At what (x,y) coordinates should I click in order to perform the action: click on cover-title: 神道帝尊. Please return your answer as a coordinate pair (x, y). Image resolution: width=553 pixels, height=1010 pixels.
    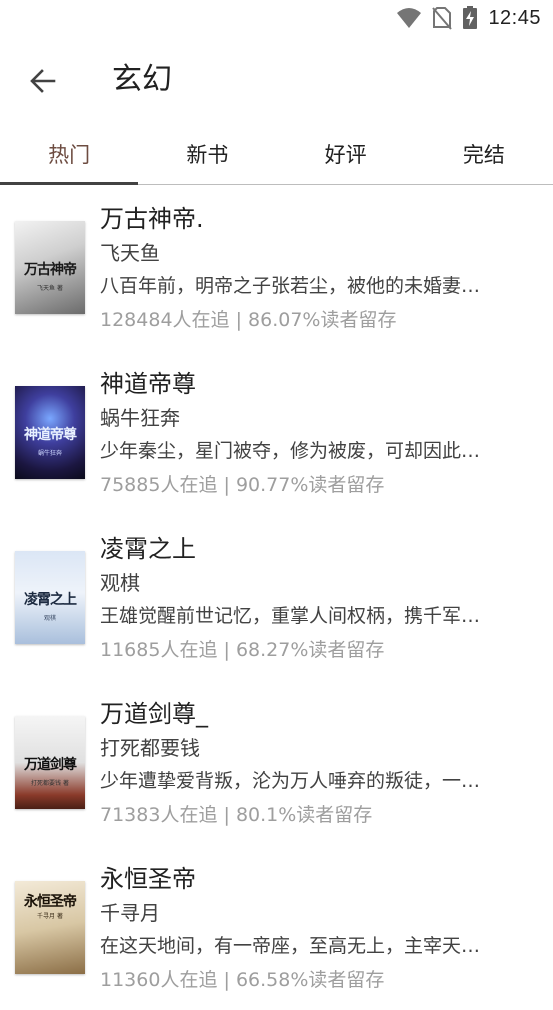
    Looking at the image, I should click on (50, 435).